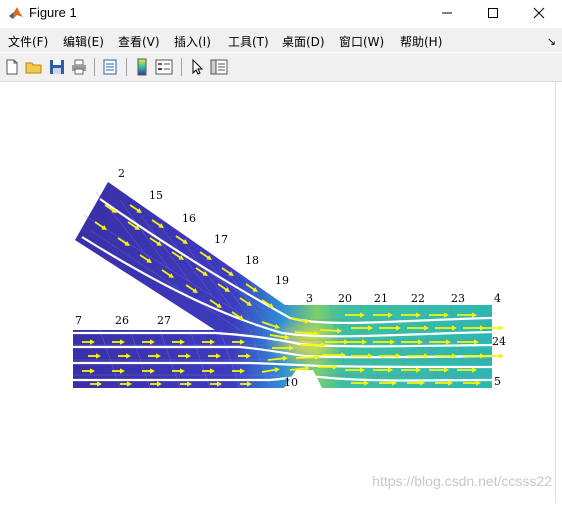 The width and height of the screenshot is (562, 508). I want to click on node-label: 10, so click(291, 382).